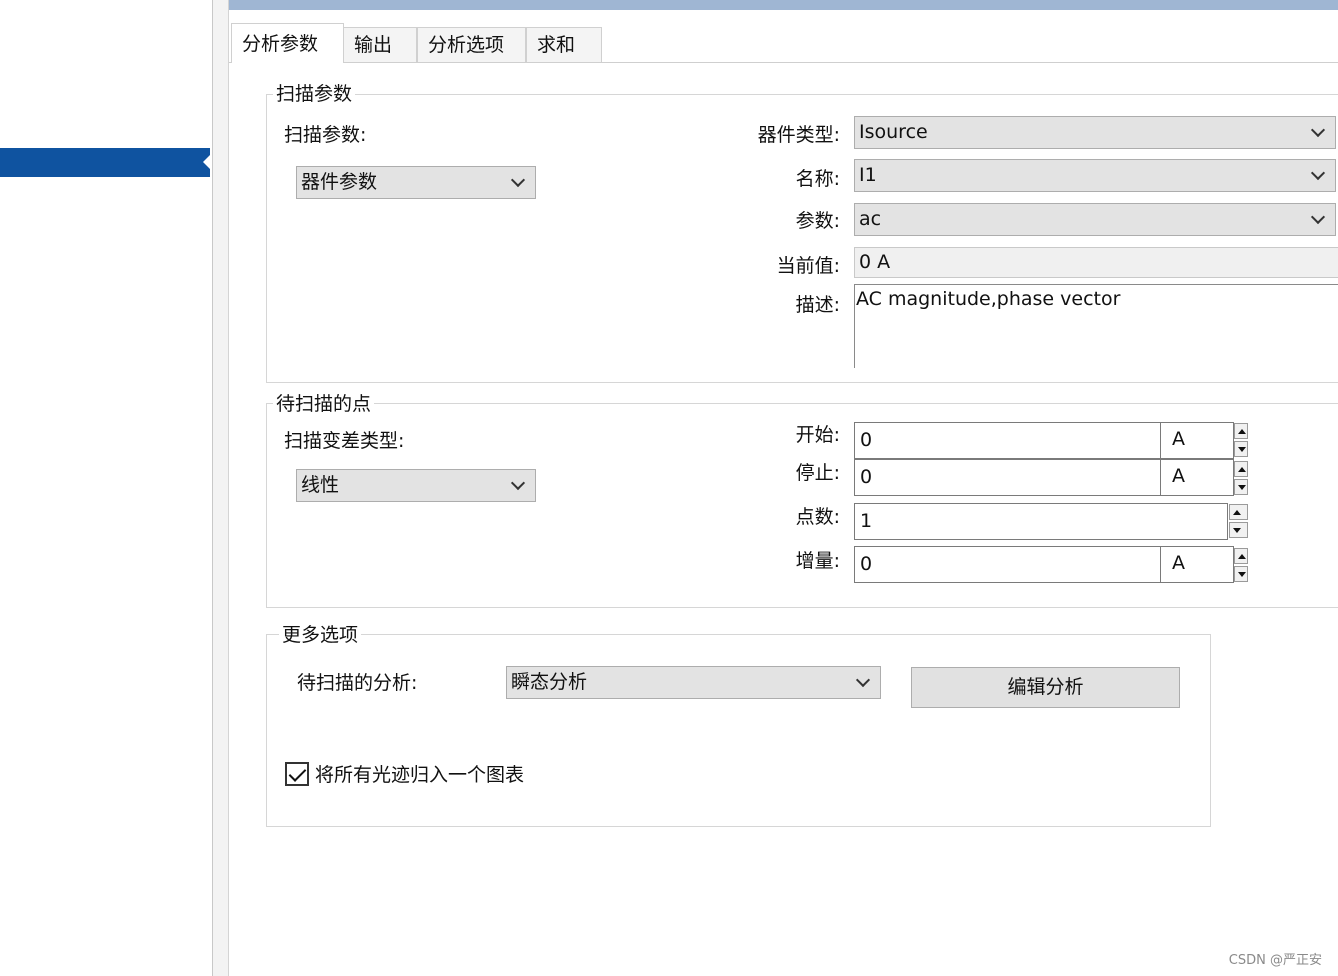 The width and height of the screenshot is (1338, 976). Describe the element at coordinates (1007, 477) in the screenshot. I see `stop-input: 0` at that location.